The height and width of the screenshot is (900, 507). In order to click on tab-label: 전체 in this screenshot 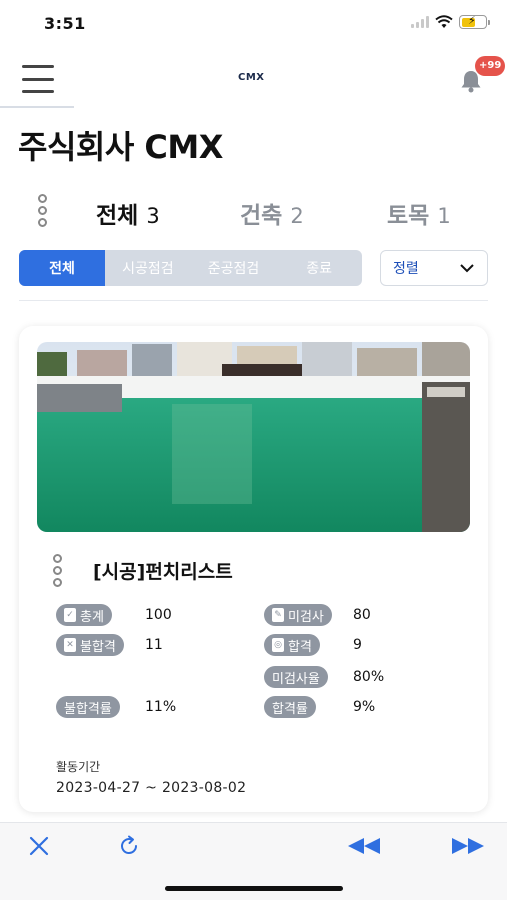, I will do `click(117, 216)`.